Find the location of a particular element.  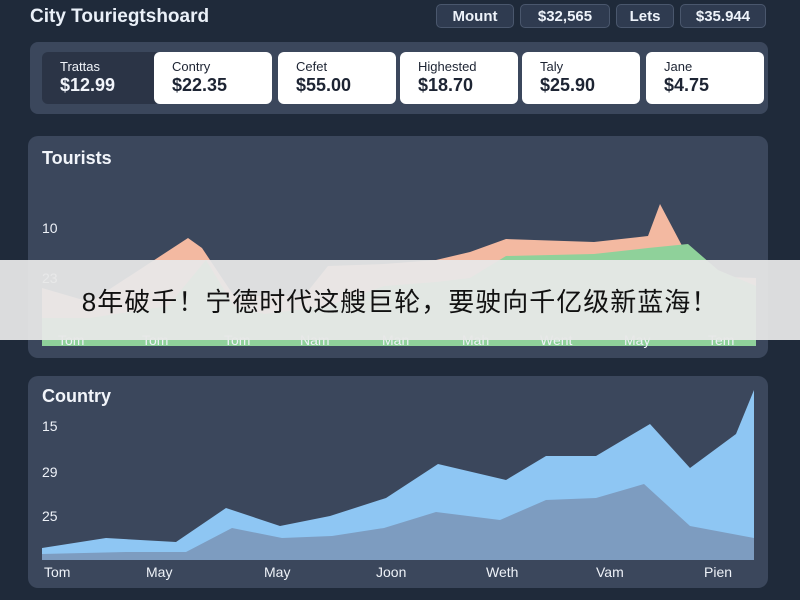

kpi-value: $12.99 is located at coordinates (88, 85).